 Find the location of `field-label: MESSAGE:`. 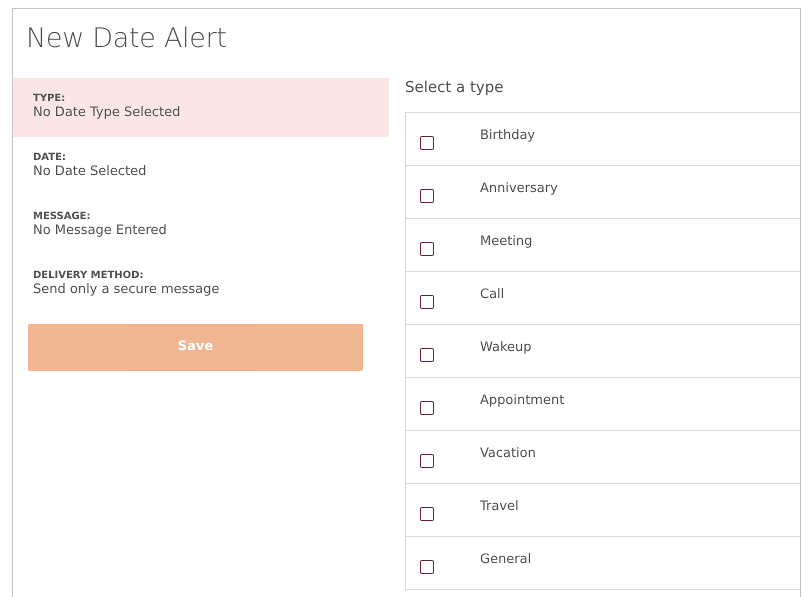

field-label: MESSAGE: is located at coordinates (62, 216).